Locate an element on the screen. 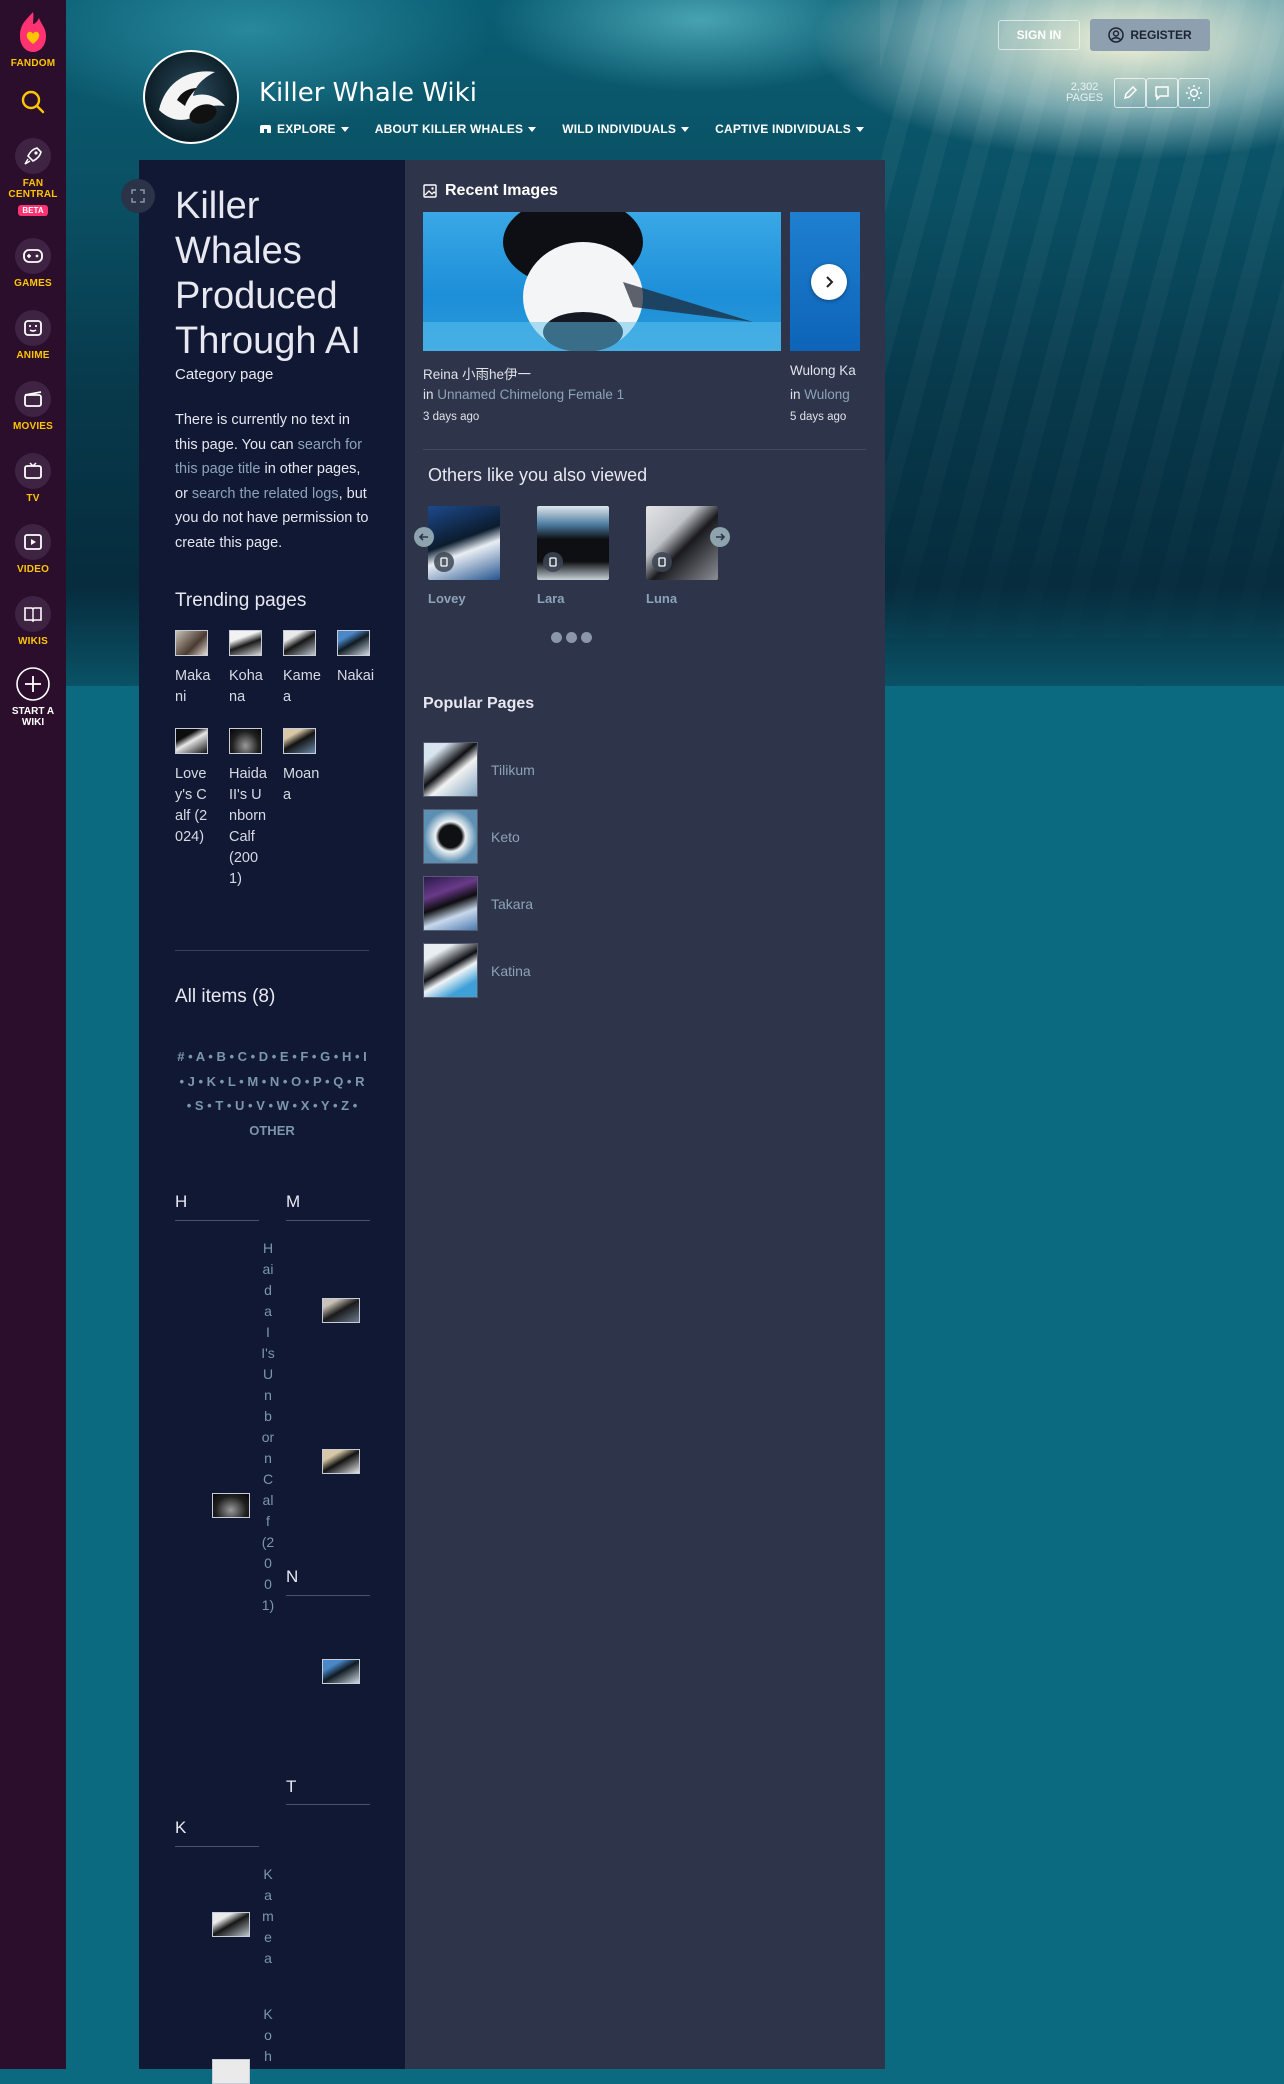 The height and width of the screenshot is (2084, 1284). letter-heading-m: M is located at coordinates (293, 1201).